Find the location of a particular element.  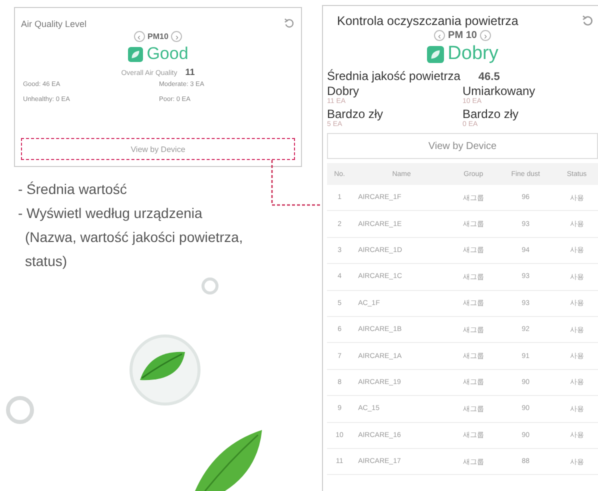

pm-label: PM 10 is located at coordinates (462, 35).